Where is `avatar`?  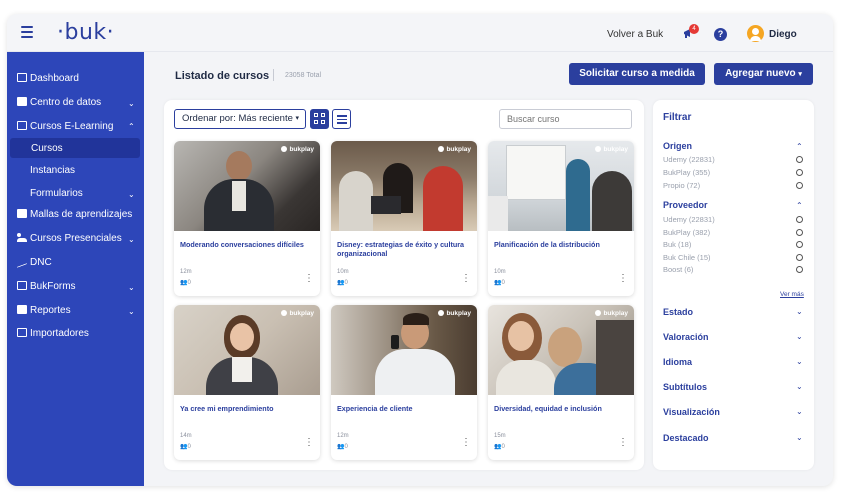 avatar is located at coordinates (755, 33).